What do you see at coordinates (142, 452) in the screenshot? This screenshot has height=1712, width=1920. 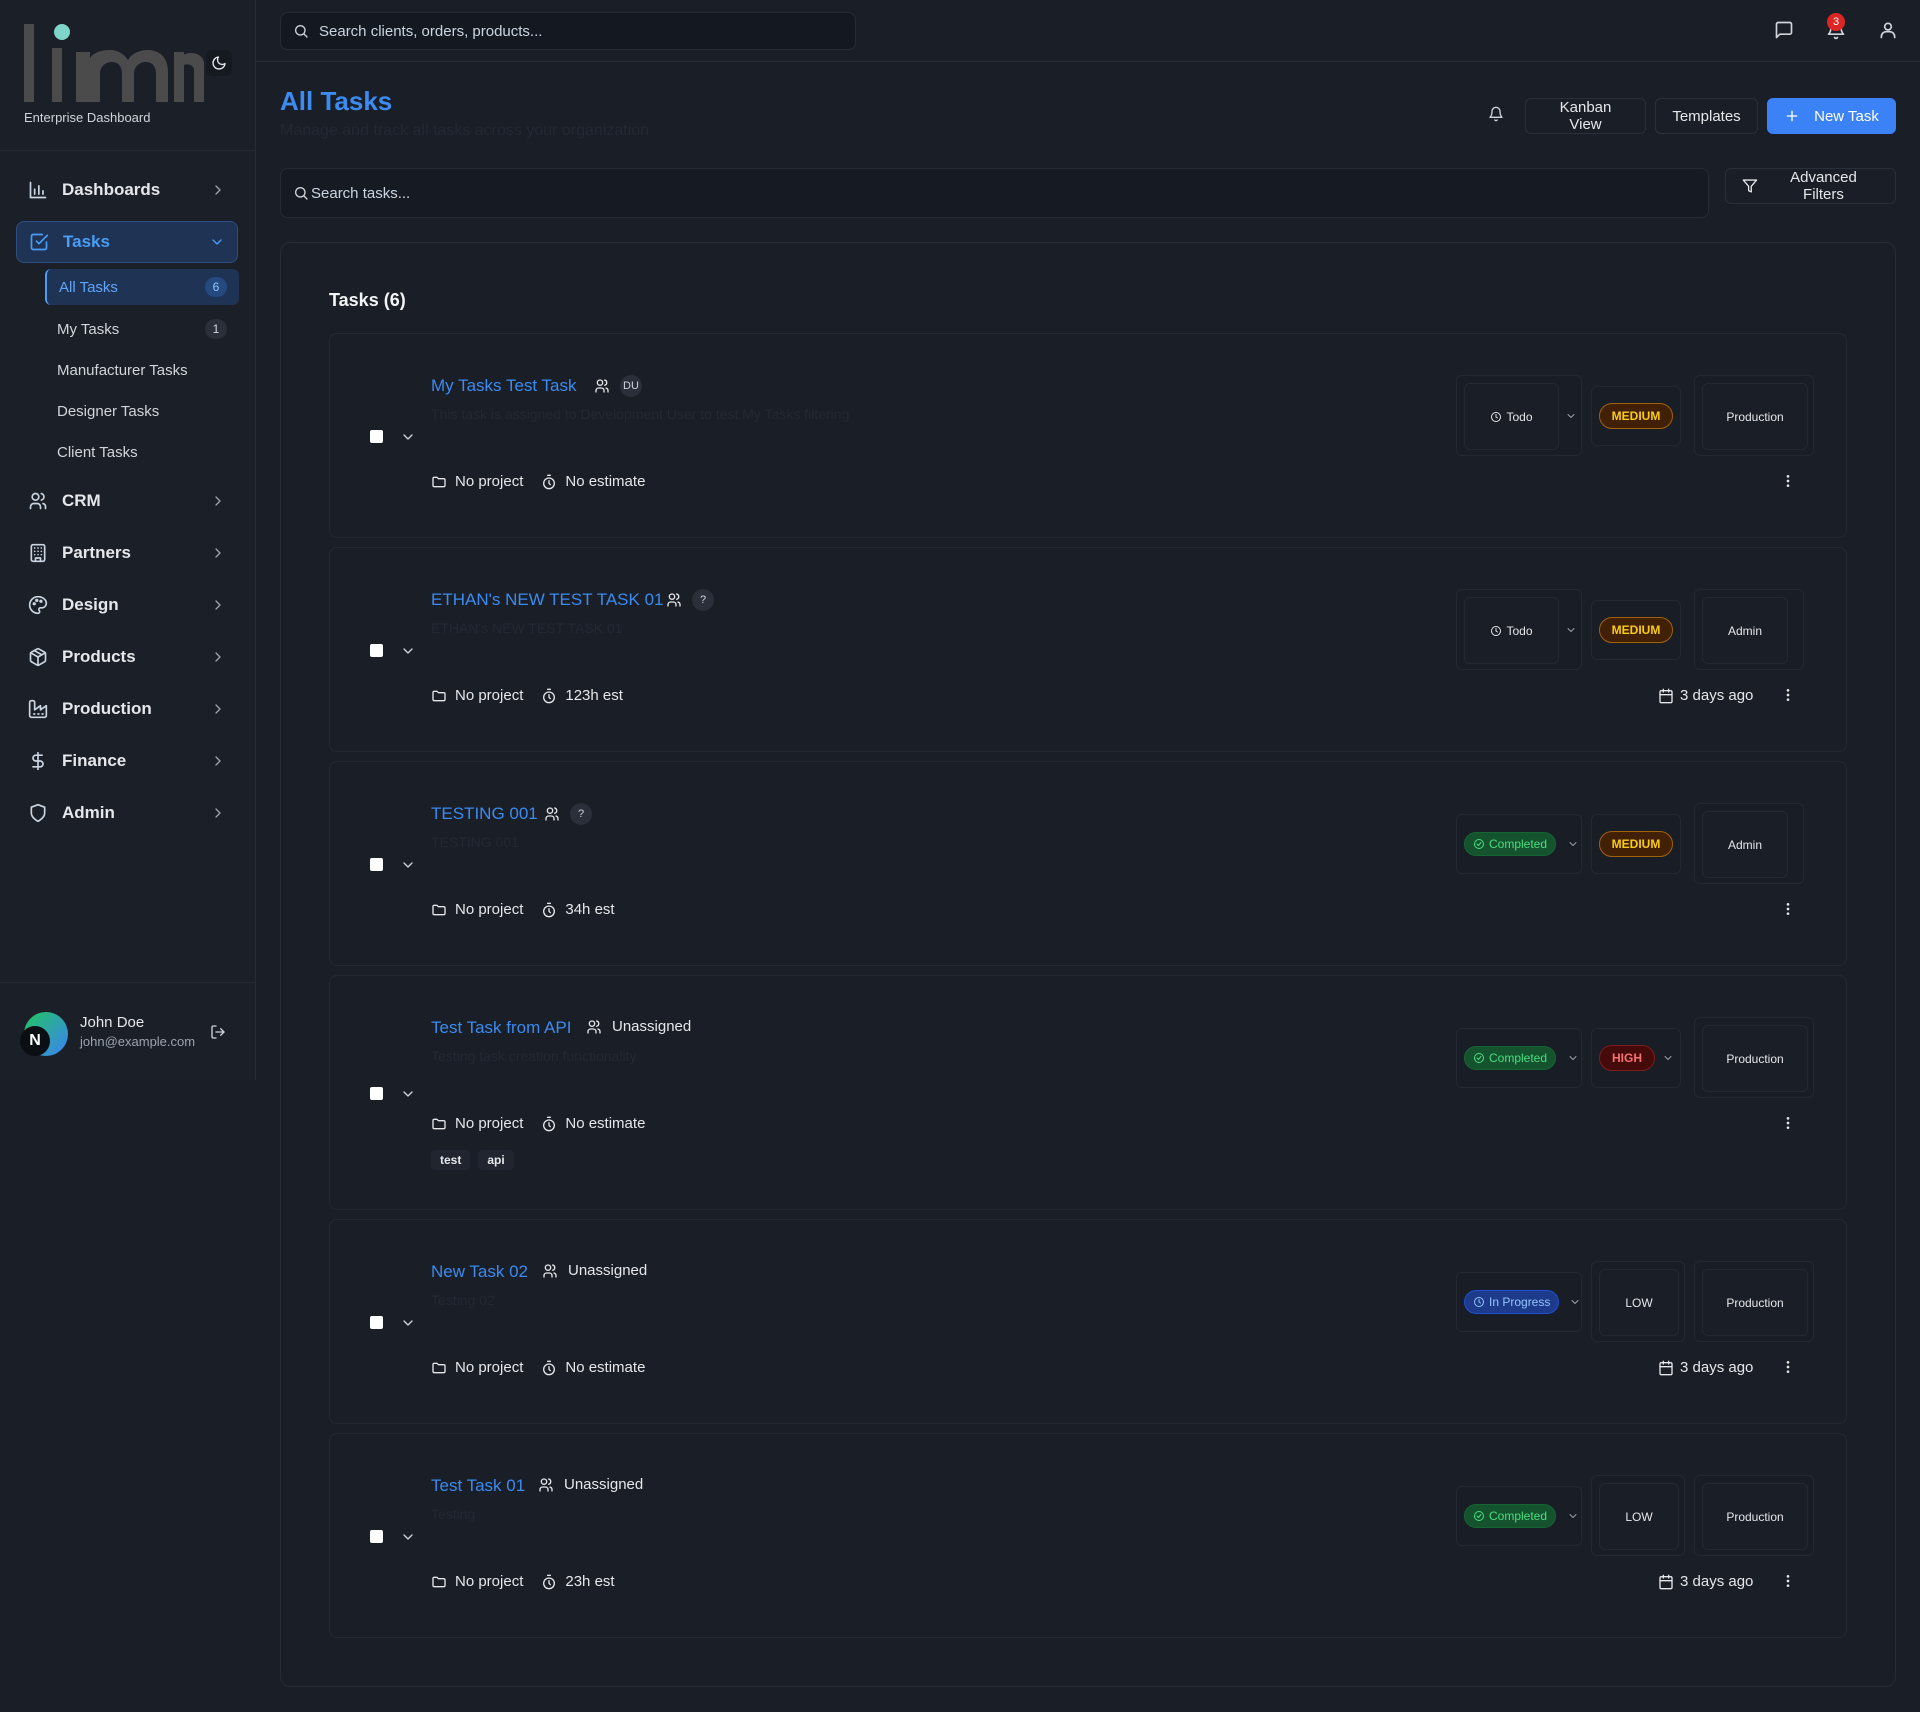 I see `sidebar-subitem-client-tasks: Client Tasks` at bounding box center [142, 452].